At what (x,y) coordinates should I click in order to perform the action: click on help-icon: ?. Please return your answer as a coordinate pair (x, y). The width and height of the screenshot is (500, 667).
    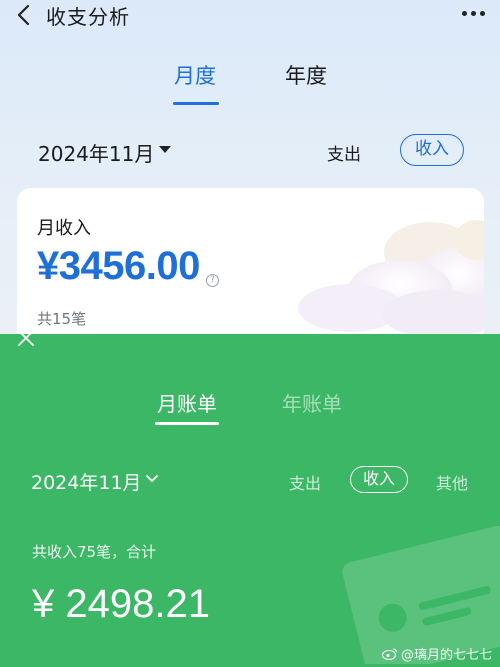
    Looking at the image, I should click on (212, 280).